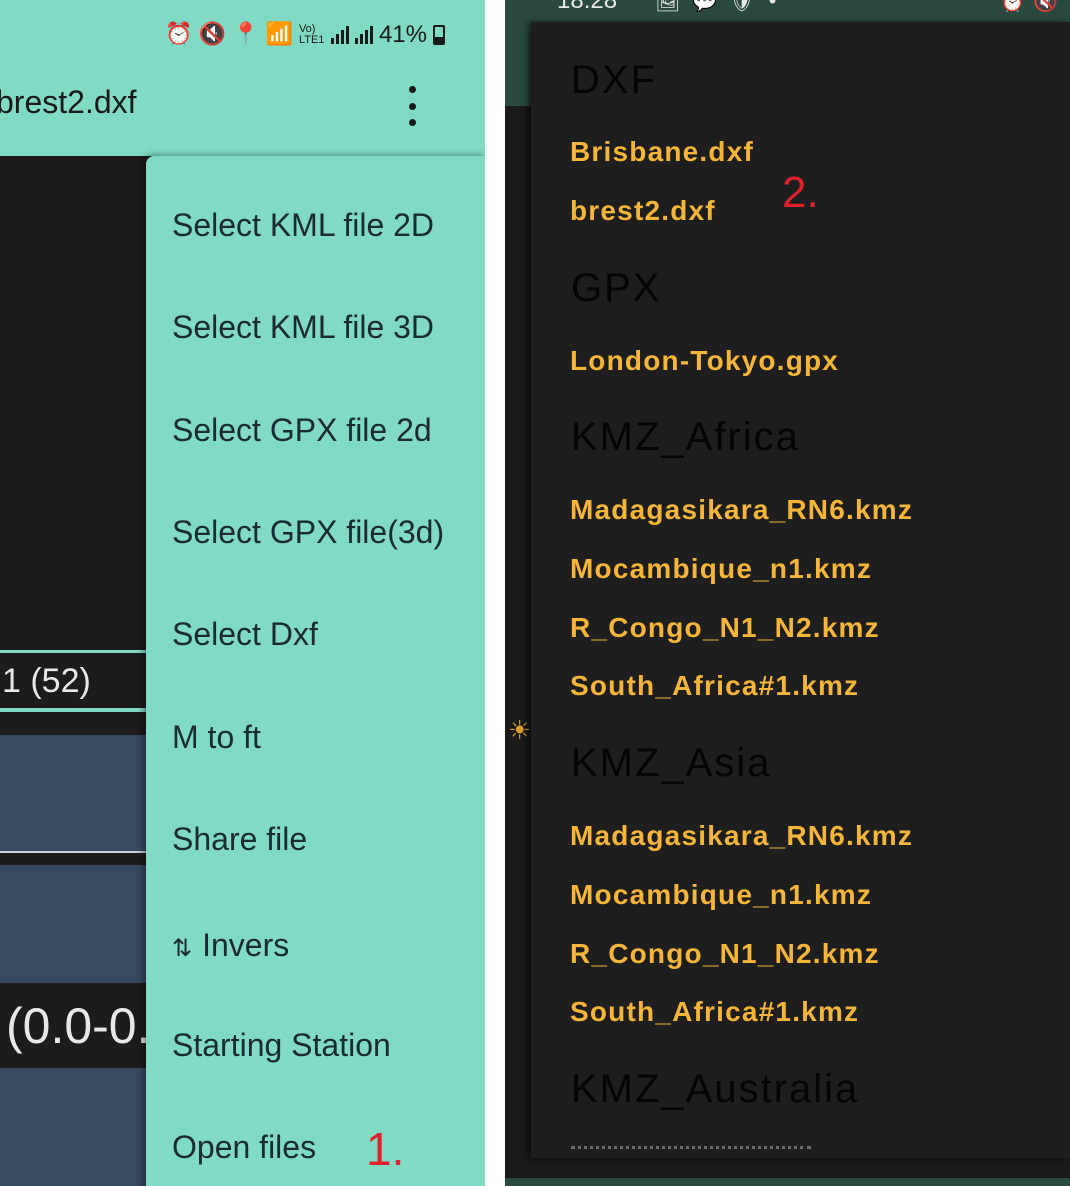 This screenshot has height=1186, width=1070. What do you see at coordinates (723, 6) in the screenshot?
I see `notification-icons: 🖼💬🛡•` at bounding box center [723, 6].